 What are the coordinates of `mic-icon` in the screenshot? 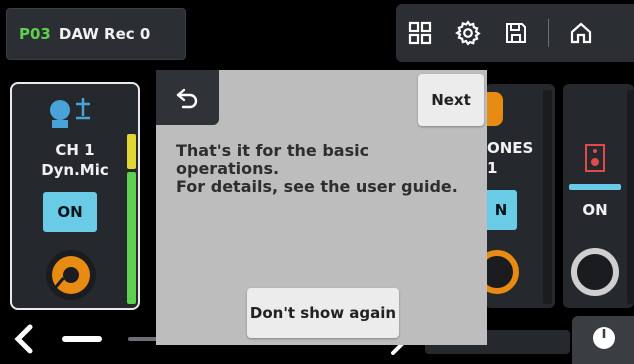 It's located at (71, 114).